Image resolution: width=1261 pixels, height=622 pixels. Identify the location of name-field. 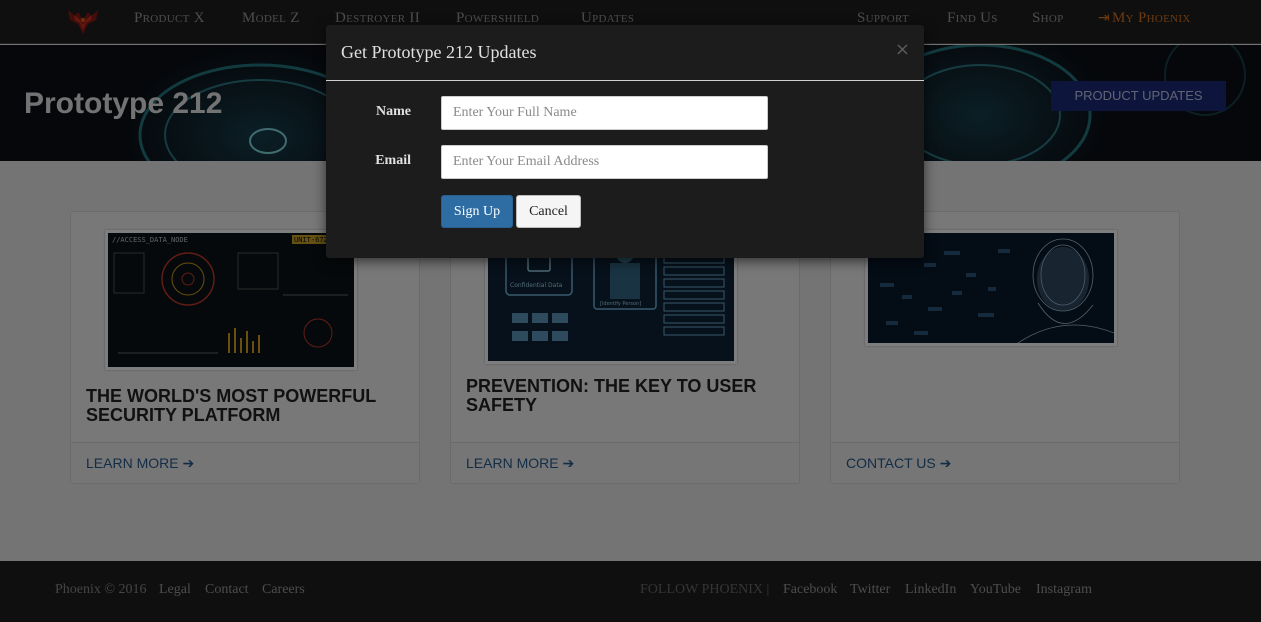
(604, 113).